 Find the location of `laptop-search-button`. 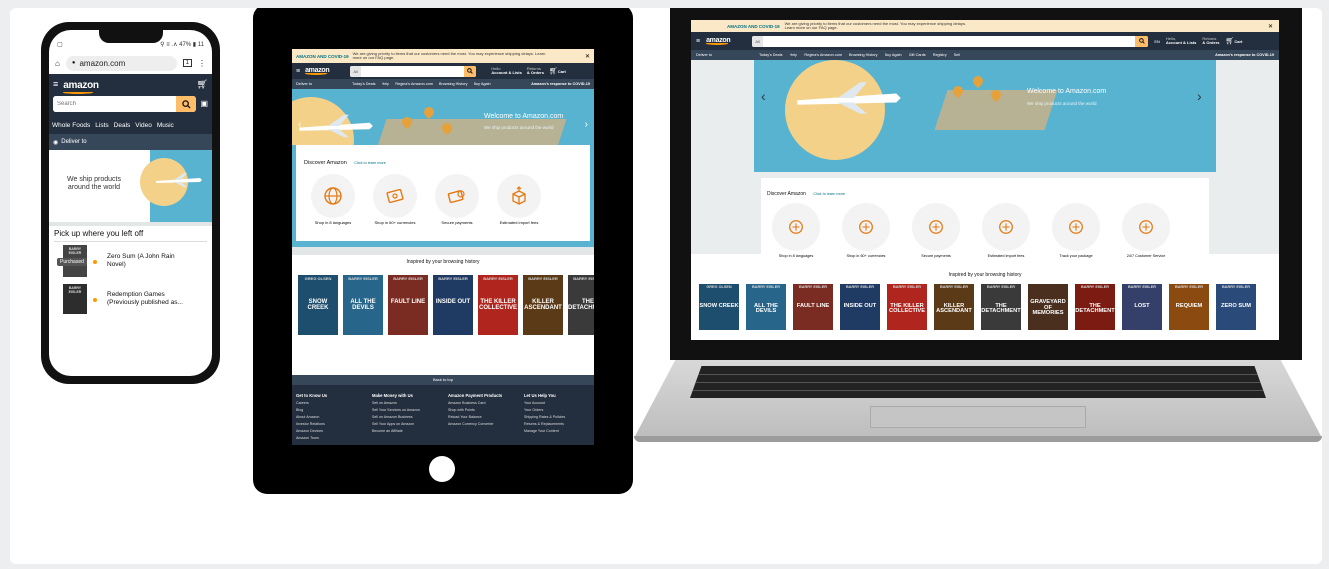

laptop-search-button is located at coordinates (1142, 41).